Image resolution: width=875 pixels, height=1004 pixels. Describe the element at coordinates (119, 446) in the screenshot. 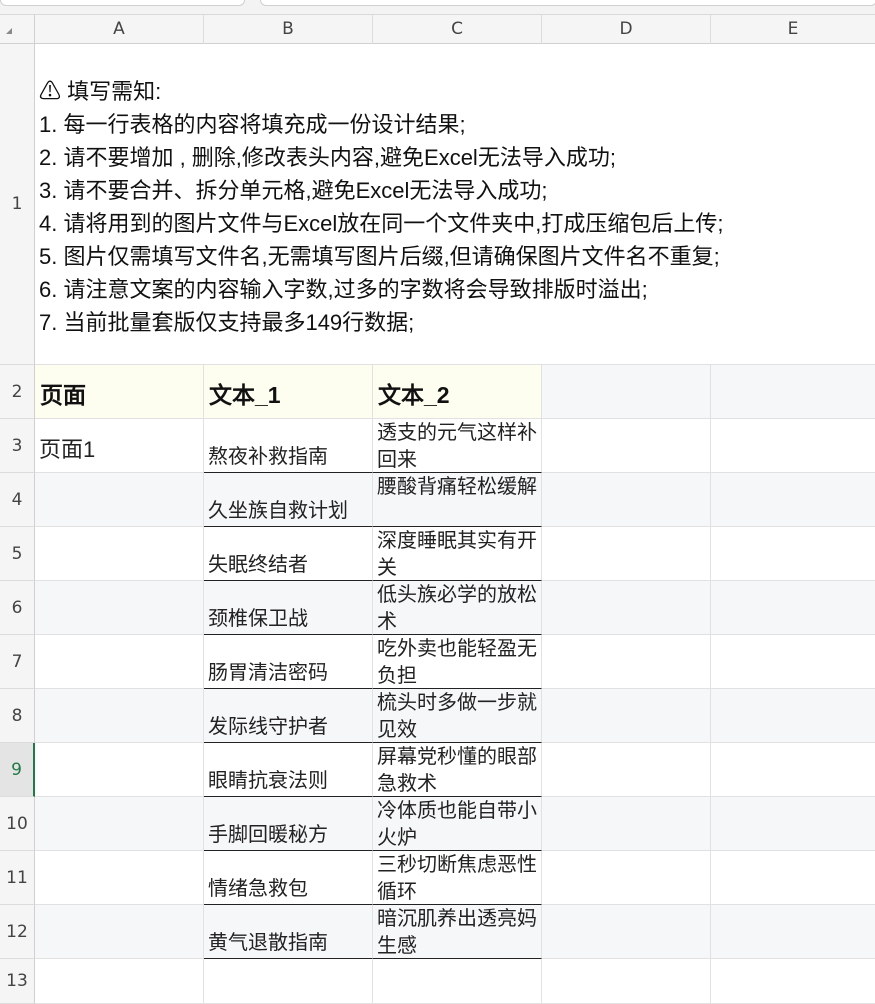

I see `cell-page: 页面1` at that location.